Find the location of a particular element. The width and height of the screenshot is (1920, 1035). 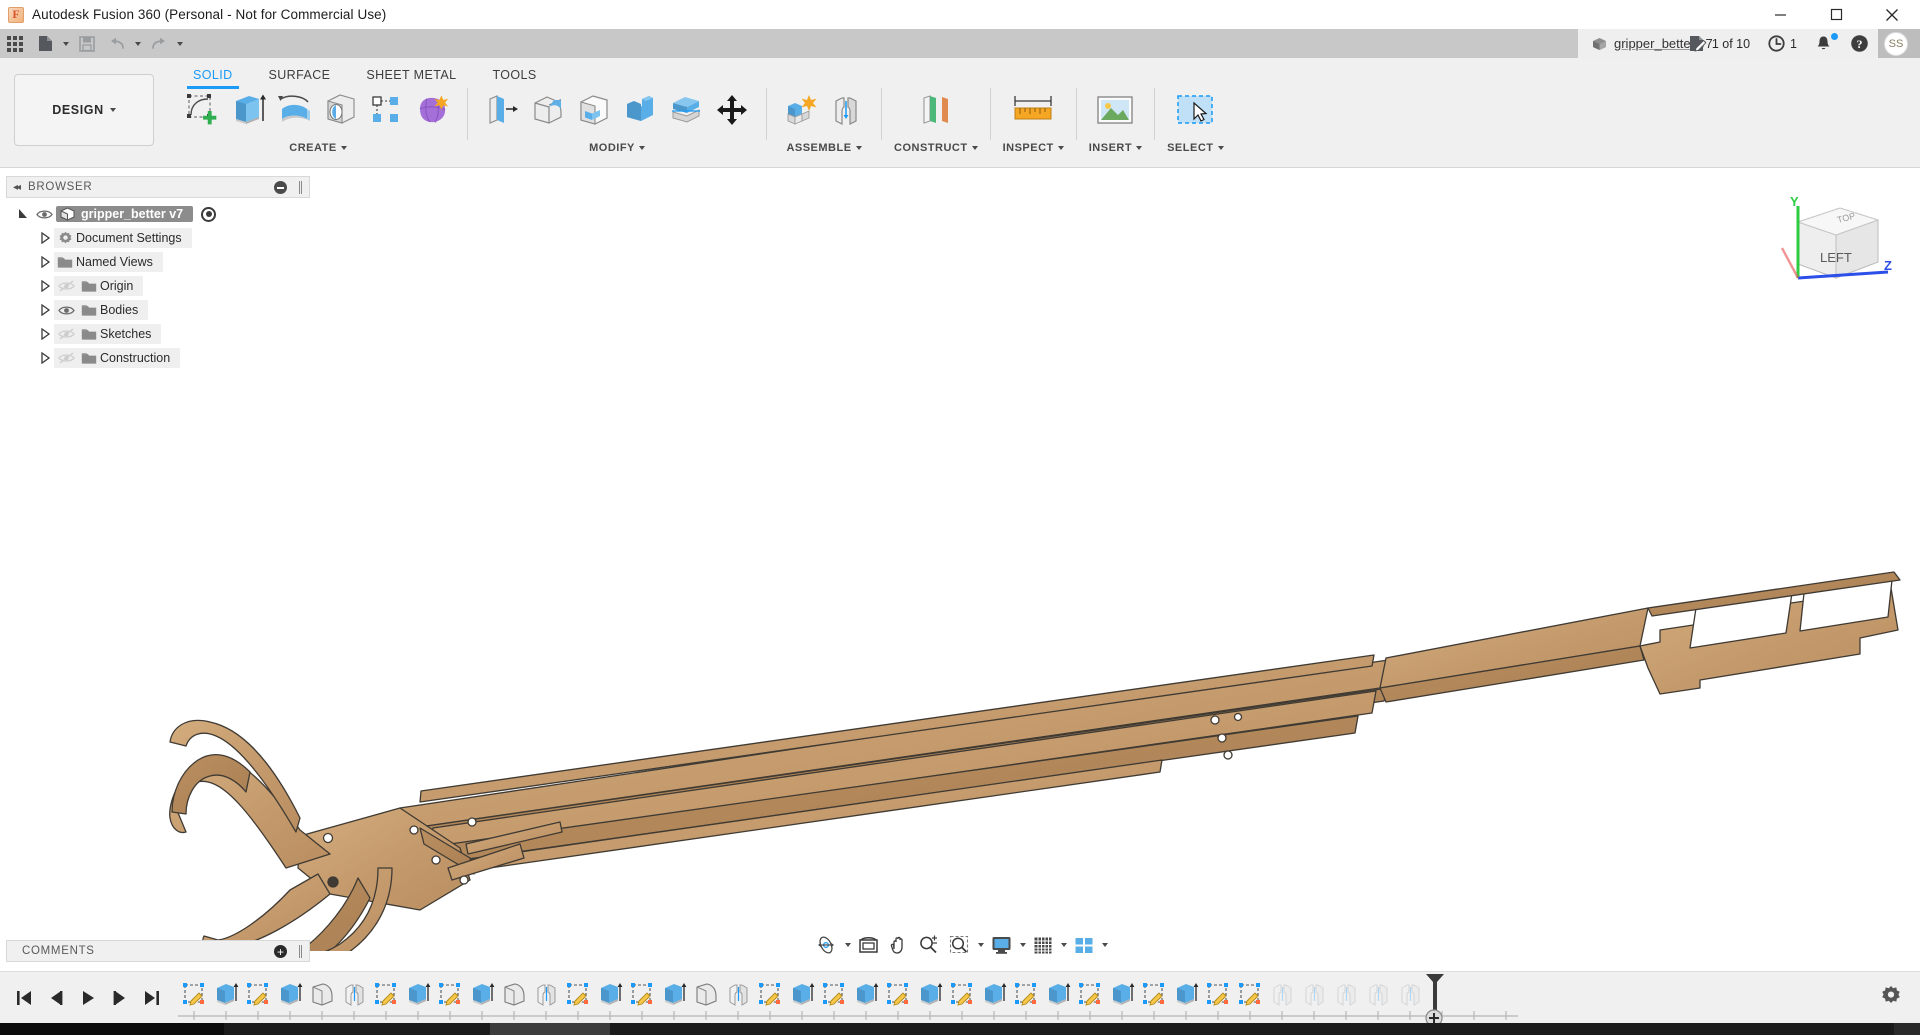

browser-header: ◂◂ BROWSER is located at coordinates (158, 187).